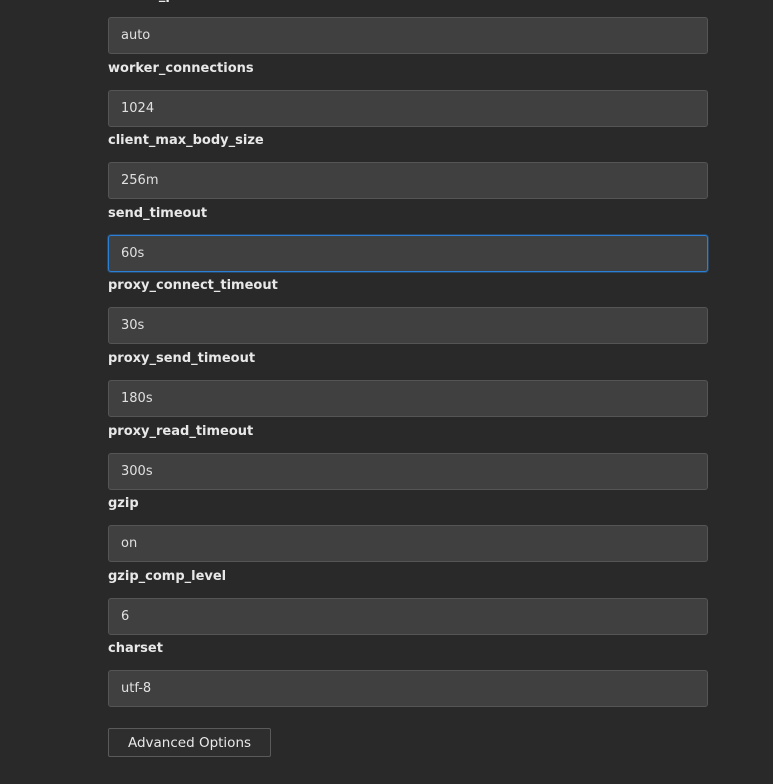 The height and width of the screenshot is (784, 773). I want to click on proxy-connect-timeout-input, so click(408, 326).